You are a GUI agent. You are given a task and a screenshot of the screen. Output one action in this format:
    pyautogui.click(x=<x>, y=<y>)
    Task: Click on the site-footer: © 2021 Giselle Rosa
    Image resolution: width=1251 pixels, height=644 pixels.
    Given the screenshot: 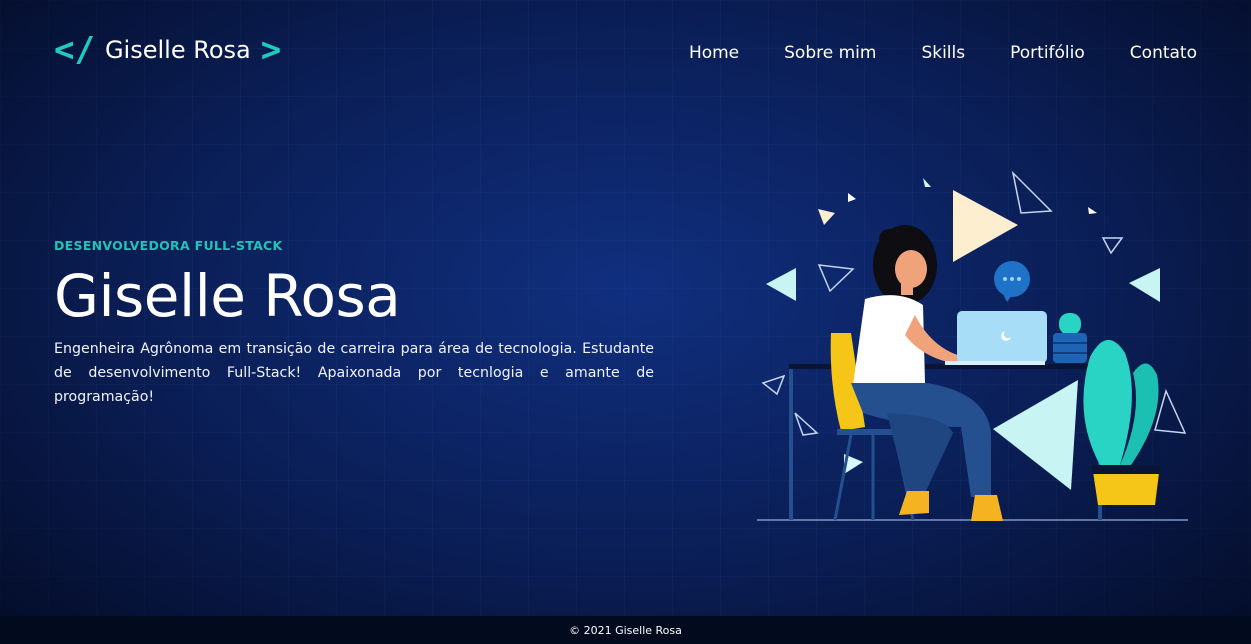 What is the action you would take?
    pyautogui.click(x=625, y=630)
    